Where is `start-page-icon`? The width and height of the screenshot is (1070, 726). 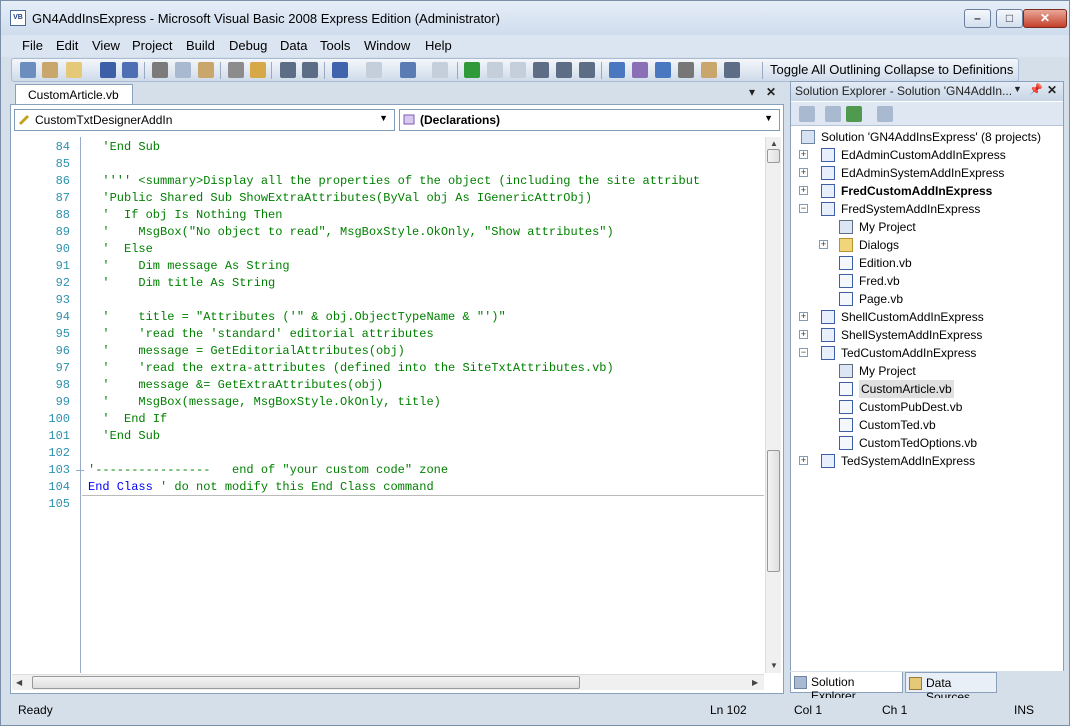
start-page-icon is located at coordinates (709, 70).